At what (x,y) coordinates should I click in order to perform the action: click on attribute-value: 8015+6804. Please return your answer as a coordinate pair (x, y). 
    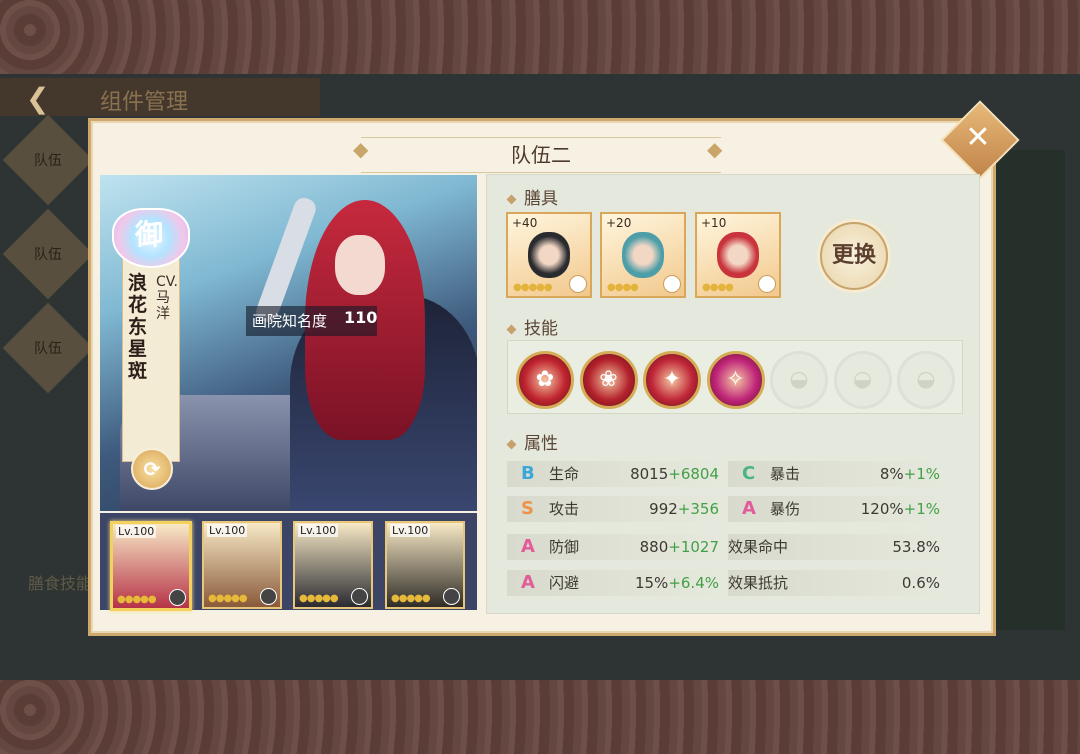
    Looking at the image, I should click on (674, 474).